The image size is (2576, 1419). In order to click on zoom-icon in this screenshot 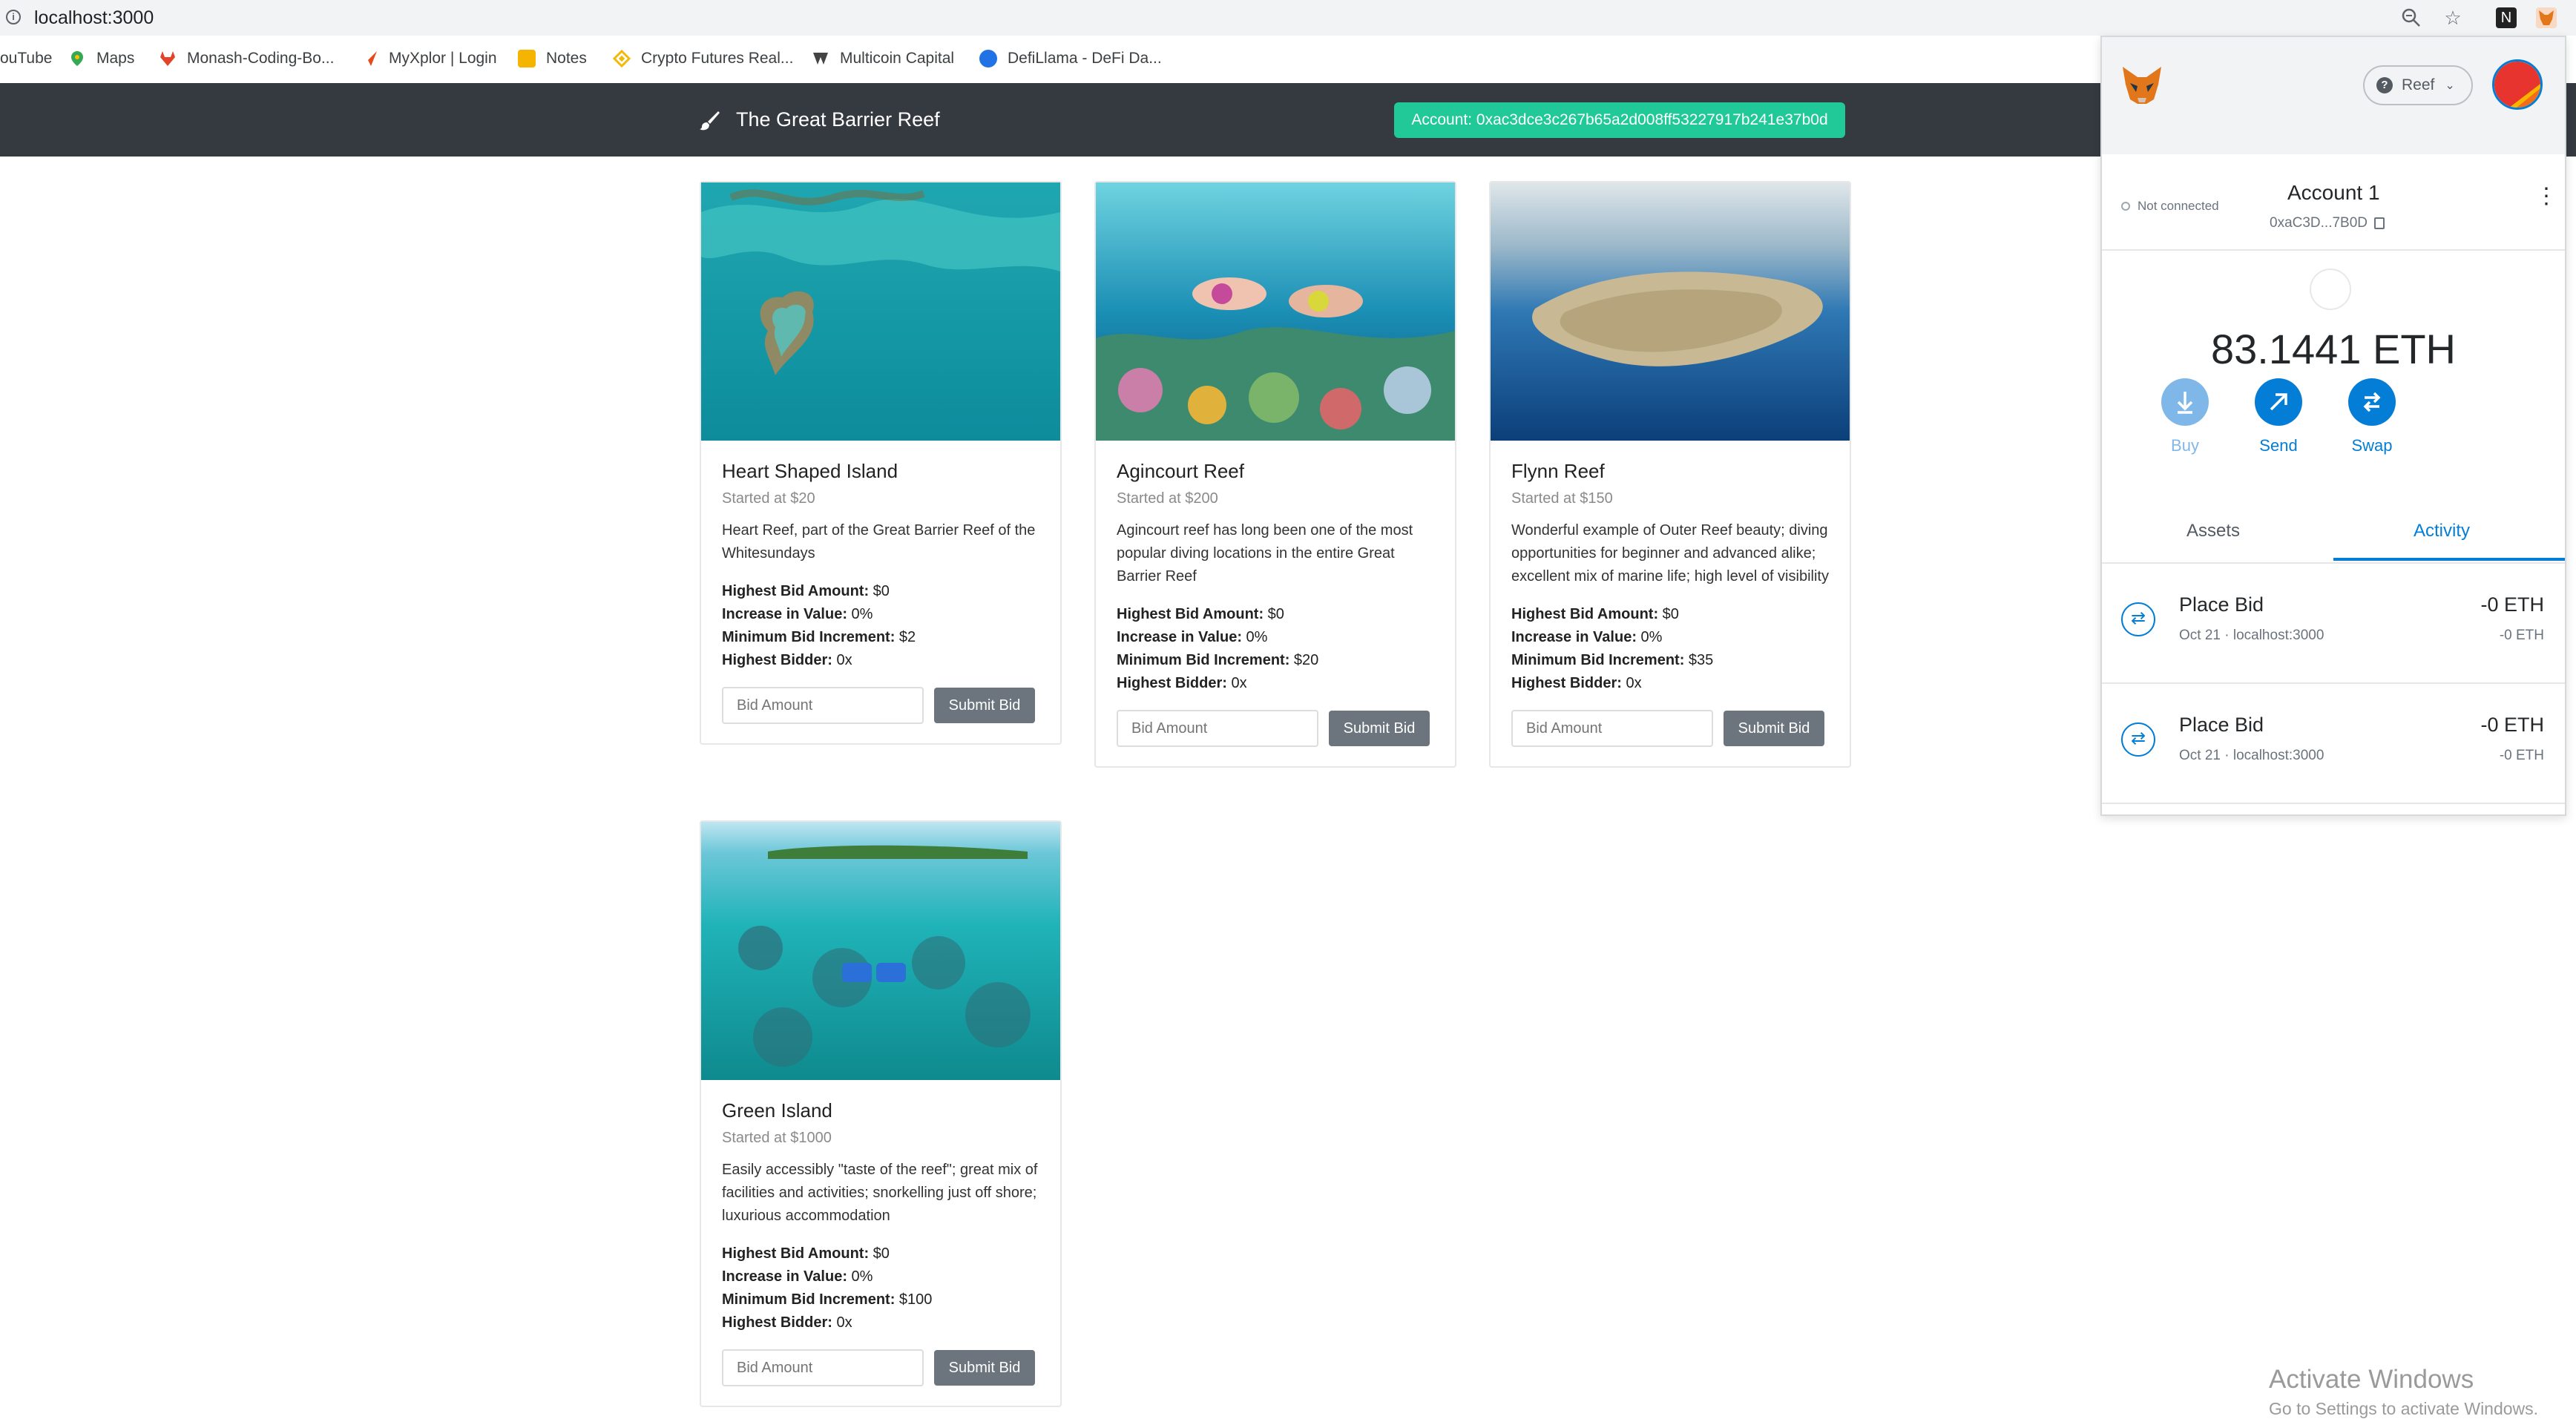, I will do `click(2411, 17)`.